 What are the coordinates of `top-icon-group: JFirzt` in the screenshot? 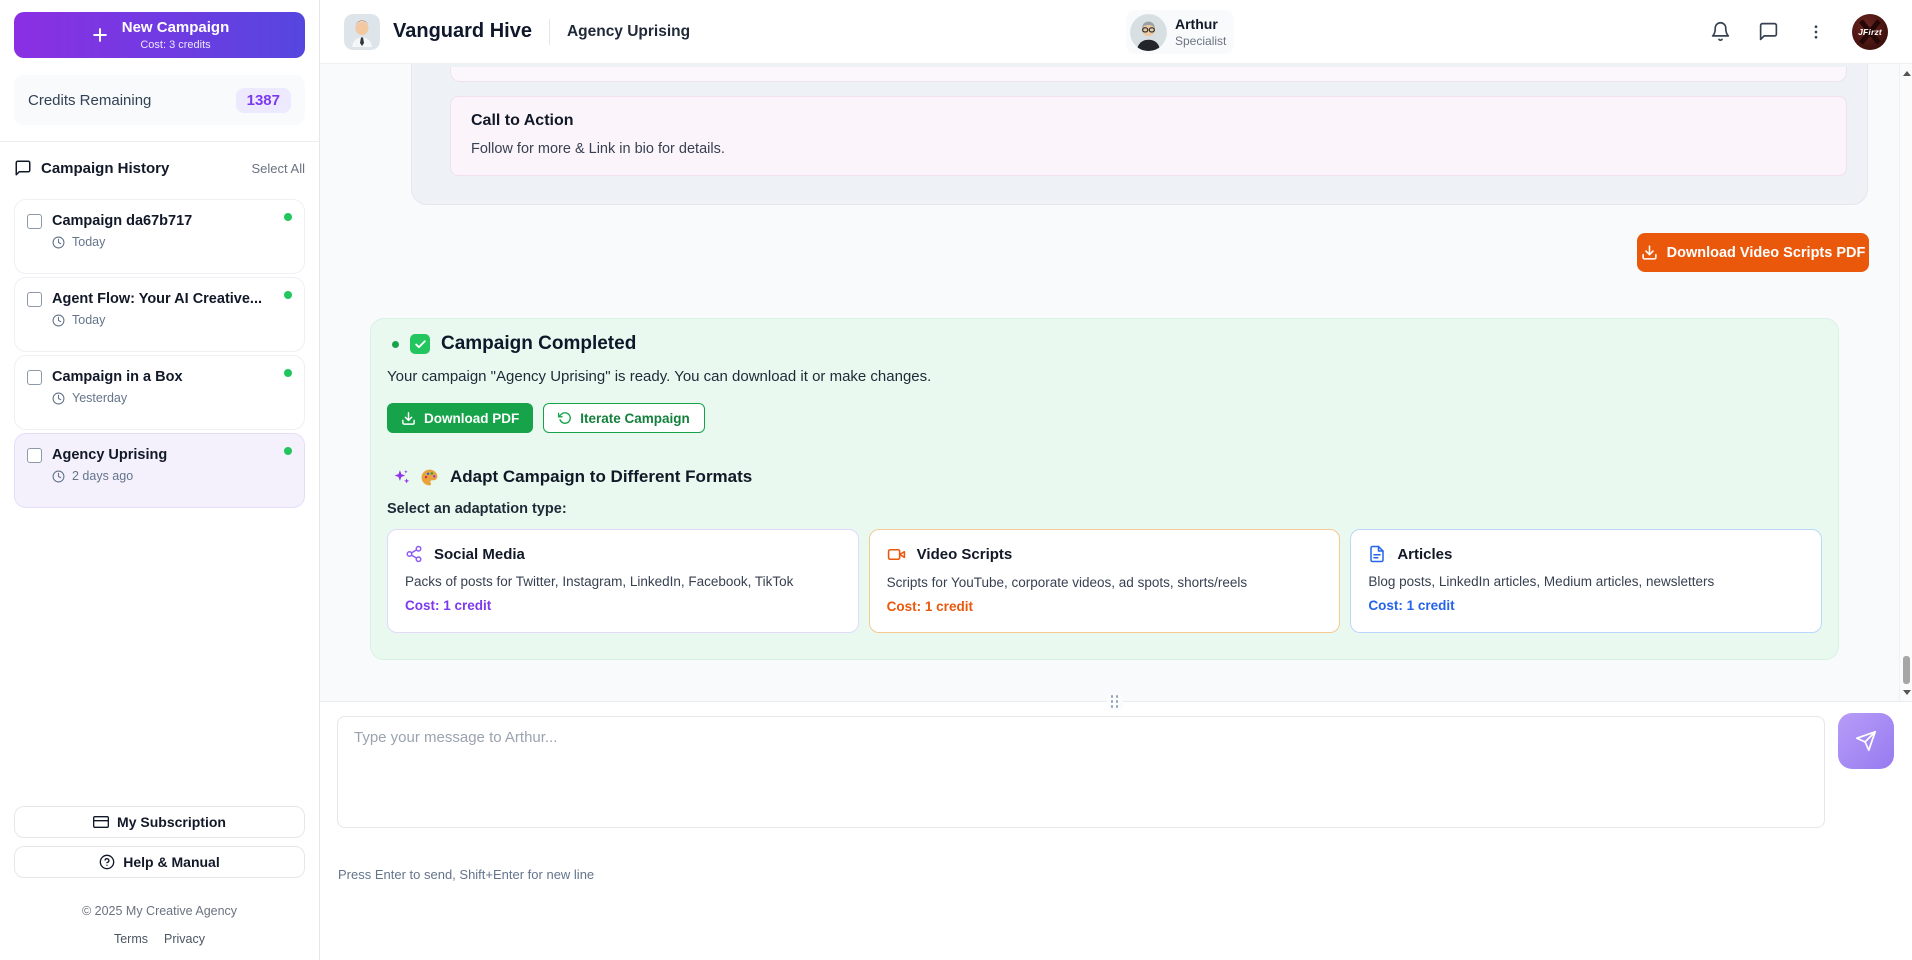 It's located at (1798, 31).